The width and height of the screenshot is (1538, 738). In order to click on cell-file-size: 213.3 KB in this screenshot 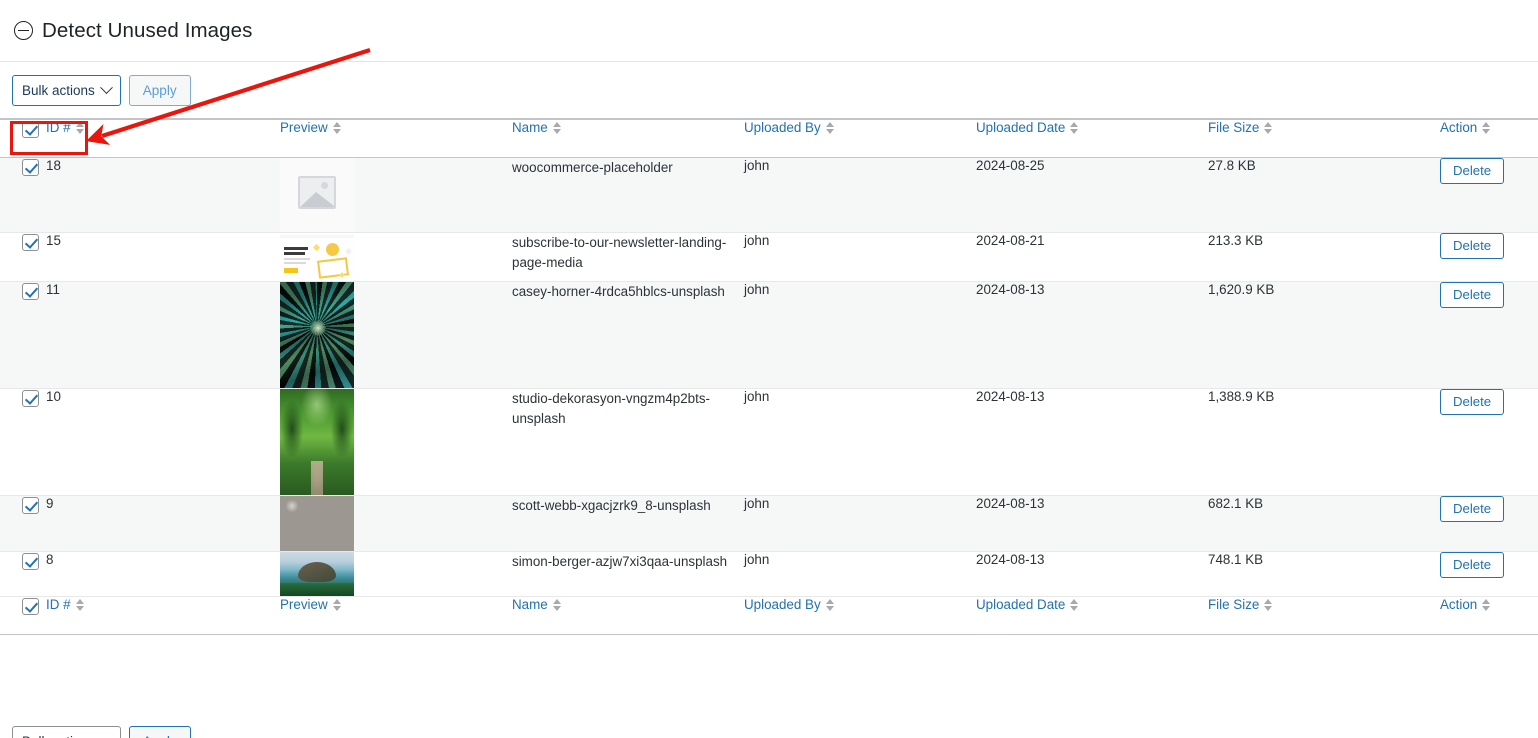, I will do `click(1324, 257)`.